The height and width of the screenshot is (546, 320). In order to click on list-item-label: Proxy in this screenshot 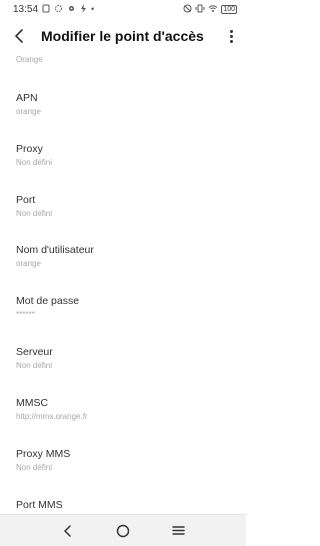, I will do `click(29, 149)`.